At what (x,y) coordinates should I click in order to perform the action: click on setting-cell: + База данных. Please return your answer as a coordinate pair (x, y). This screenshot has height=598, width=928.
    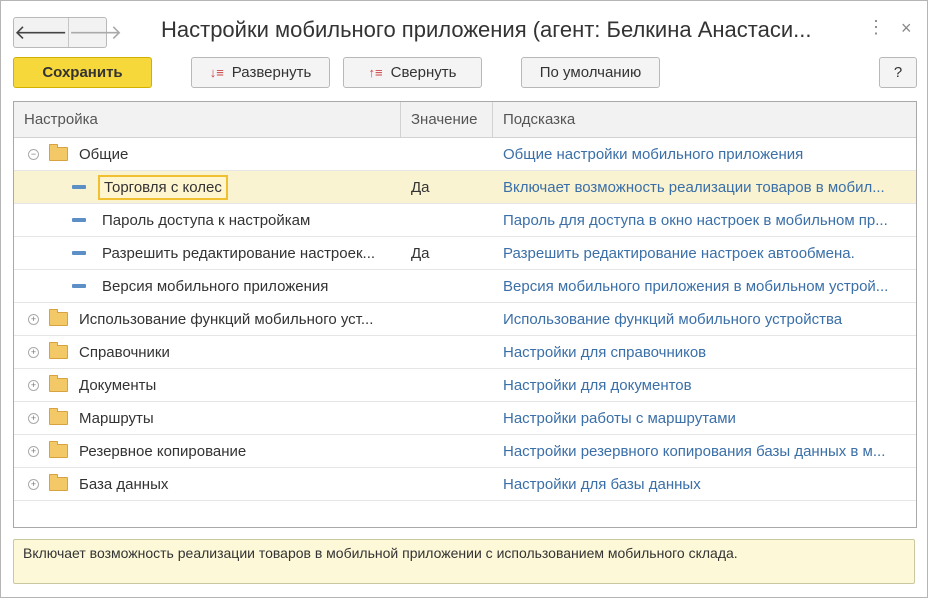
    Looking at the image, I should click on (207, 484).